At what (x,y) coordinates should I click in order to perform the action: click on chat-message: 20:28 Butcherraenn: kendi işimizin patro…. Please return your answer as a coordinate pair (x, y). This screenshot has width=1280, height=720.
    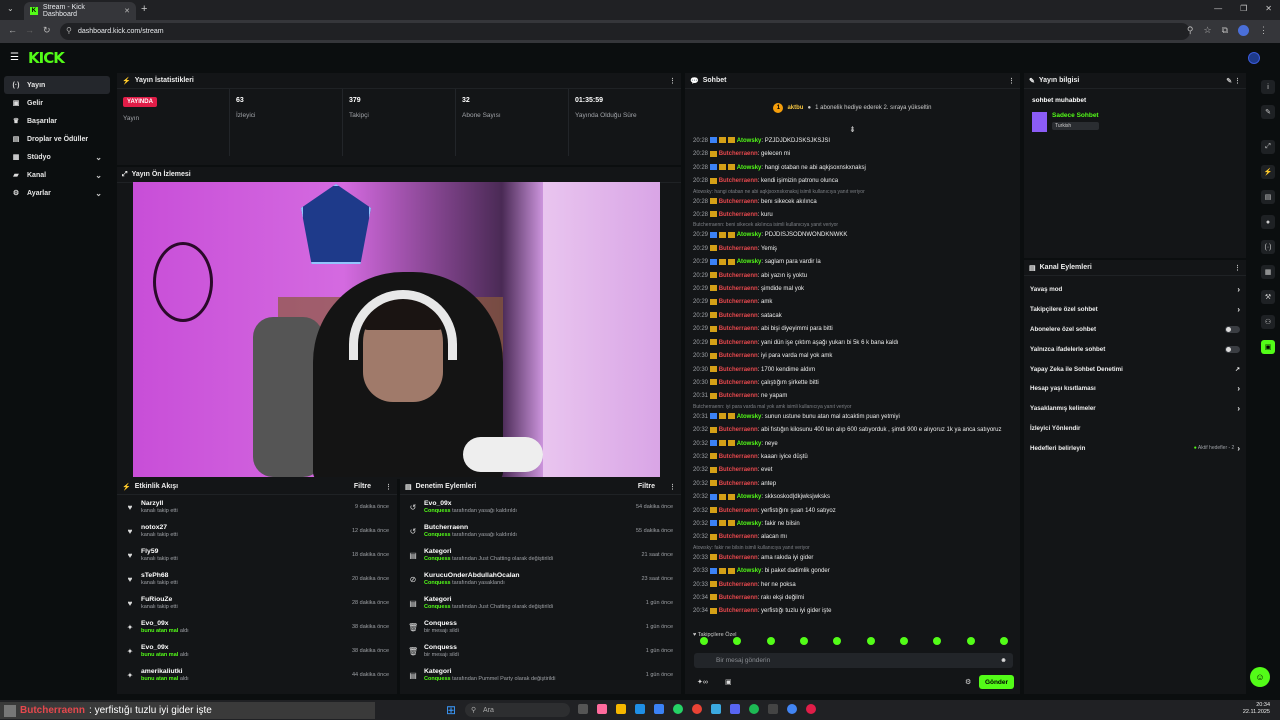
    Looking at the image, I should click on (852, 181).